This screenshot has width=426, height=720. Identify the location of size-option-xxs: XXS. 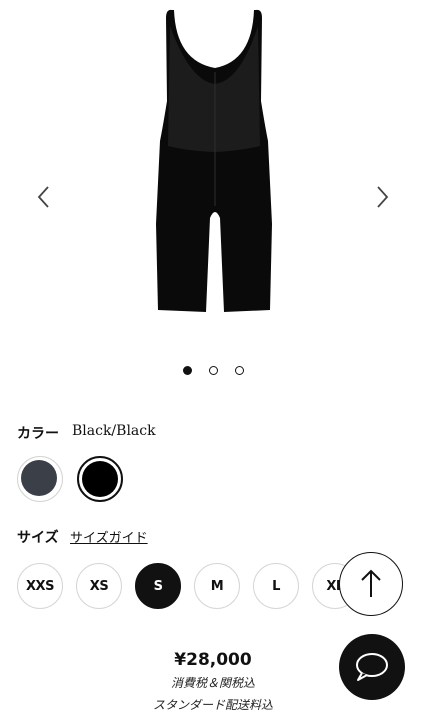
(40, 586).